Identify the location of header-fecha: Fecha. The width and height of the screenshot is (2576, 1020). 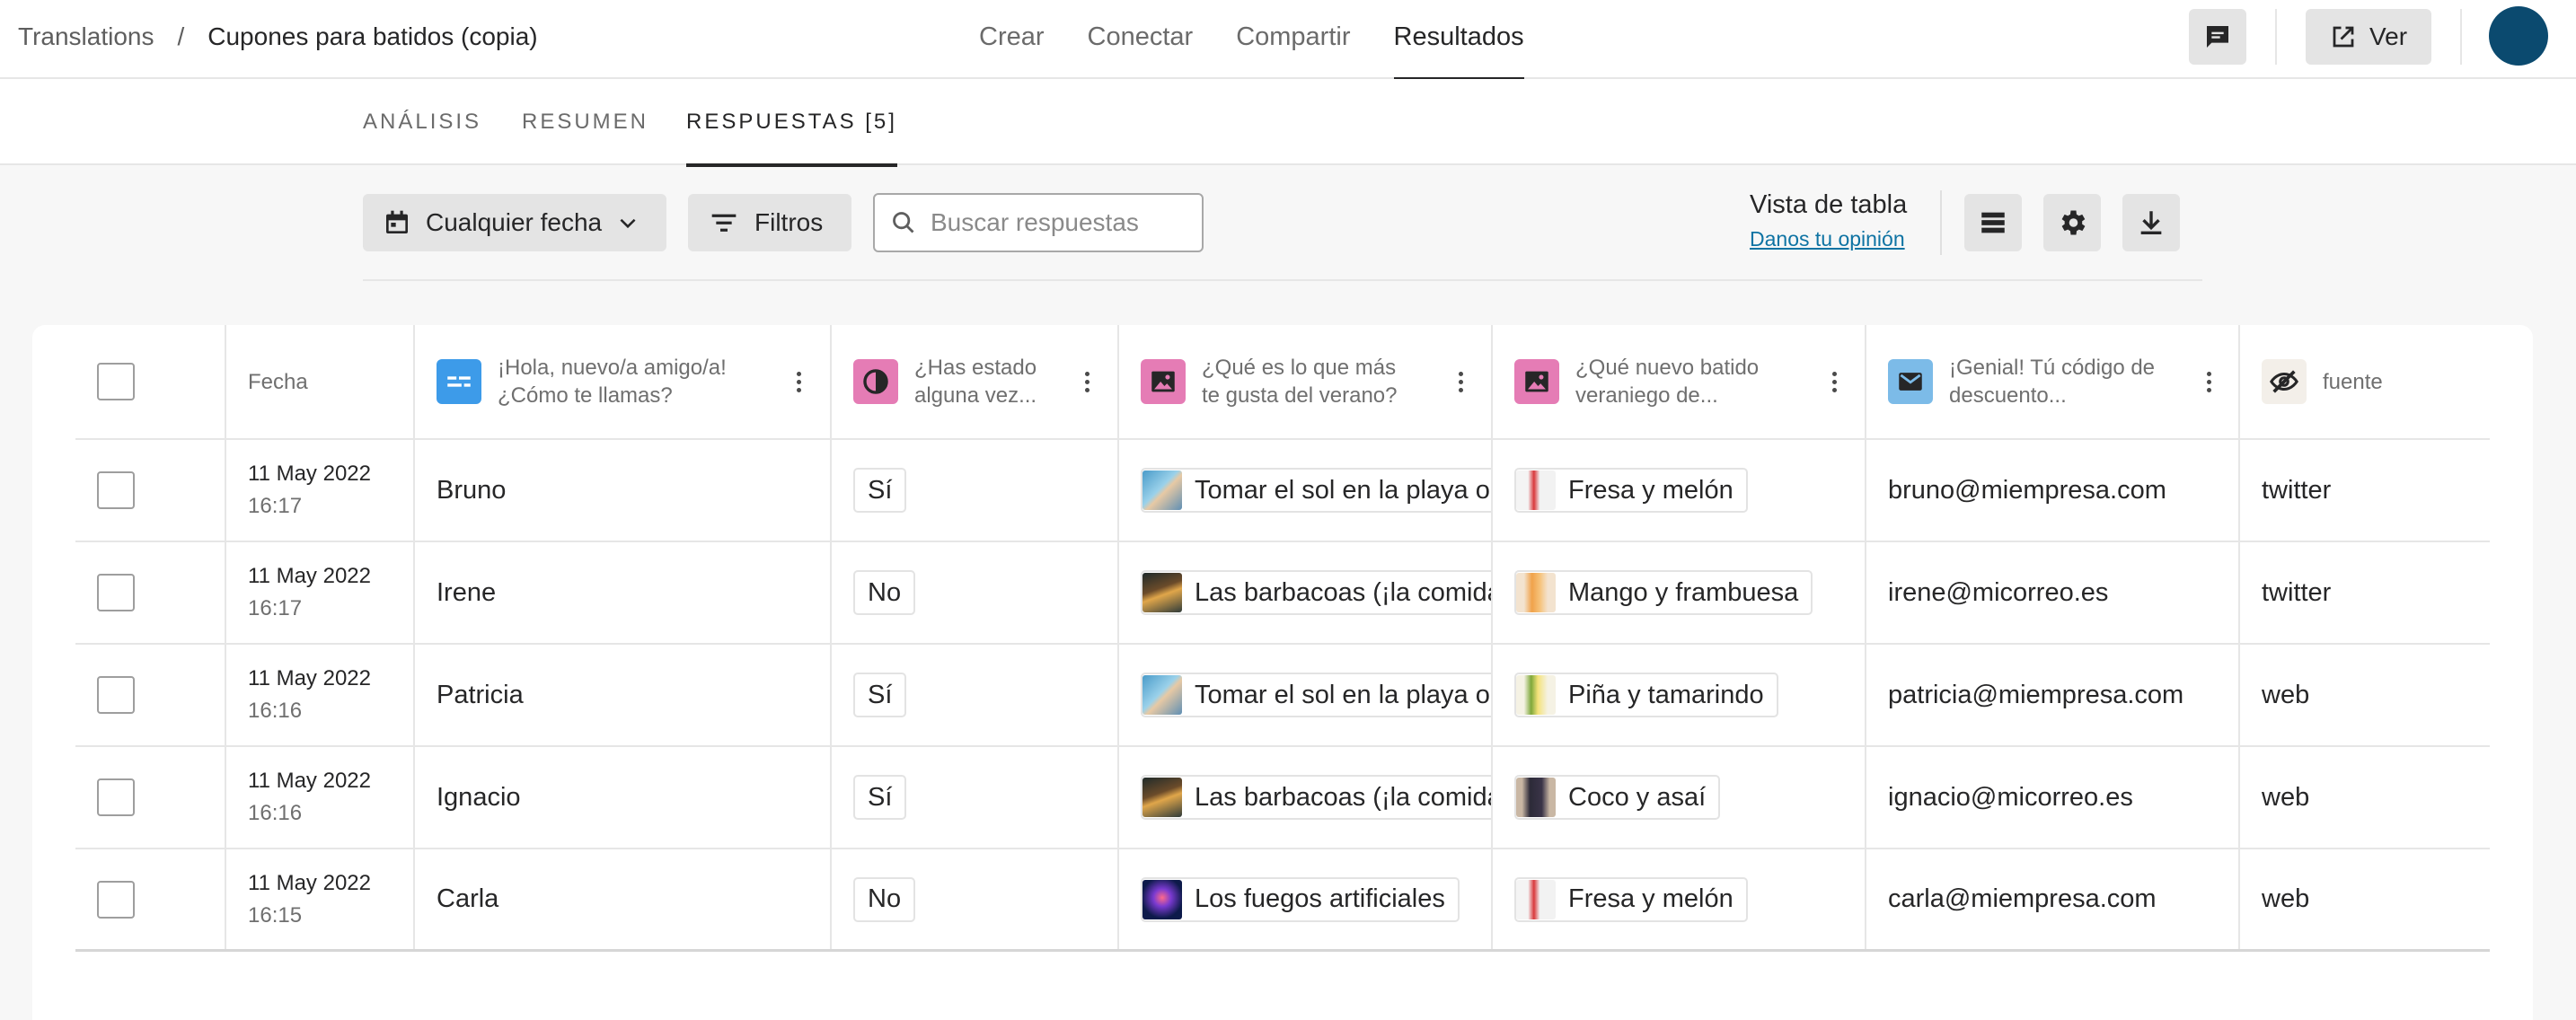
(278, 381).